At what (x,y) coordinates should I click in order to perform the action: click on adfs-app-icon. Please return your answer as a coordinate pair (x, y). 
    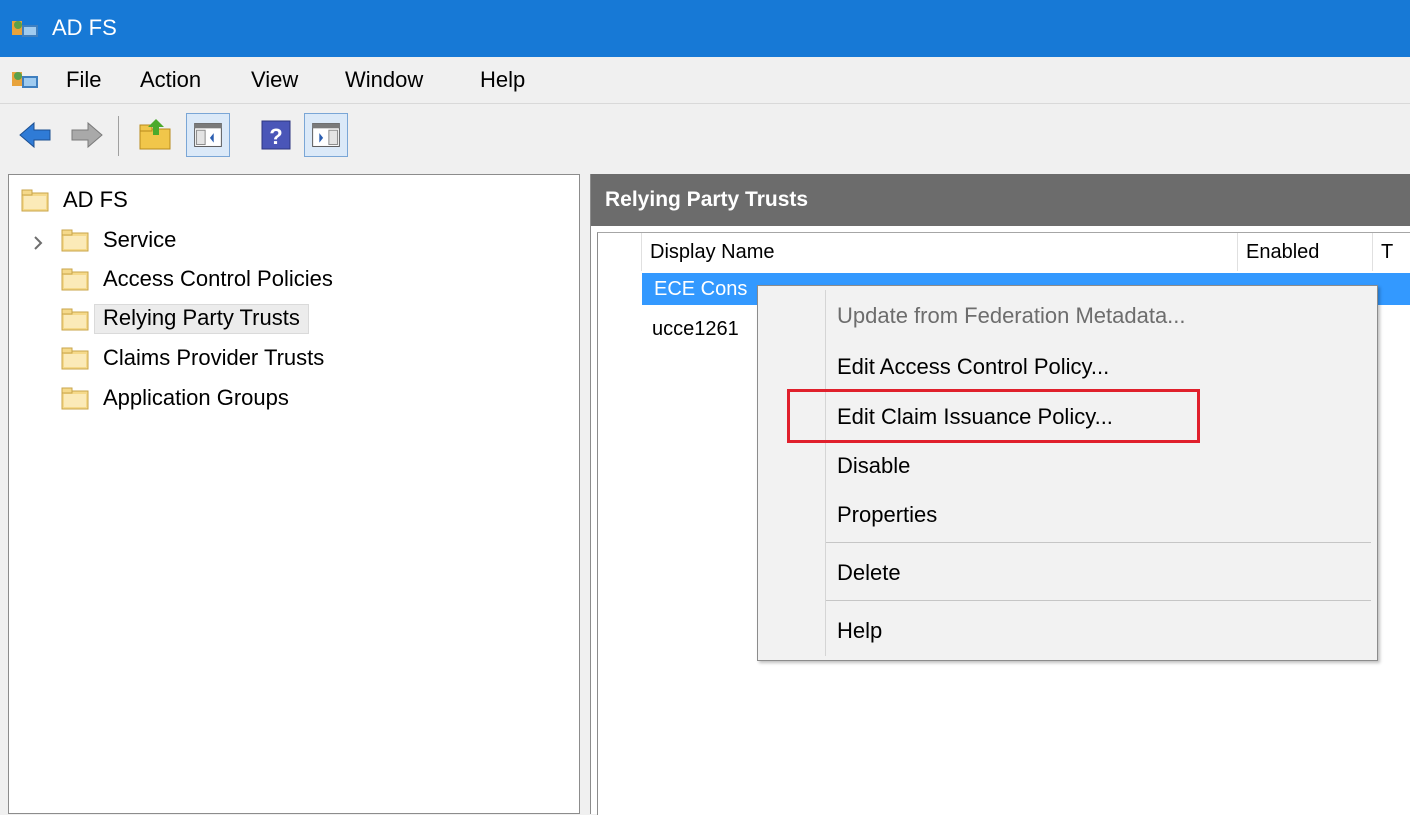
    Looking at the image, I should click on (25, 29).